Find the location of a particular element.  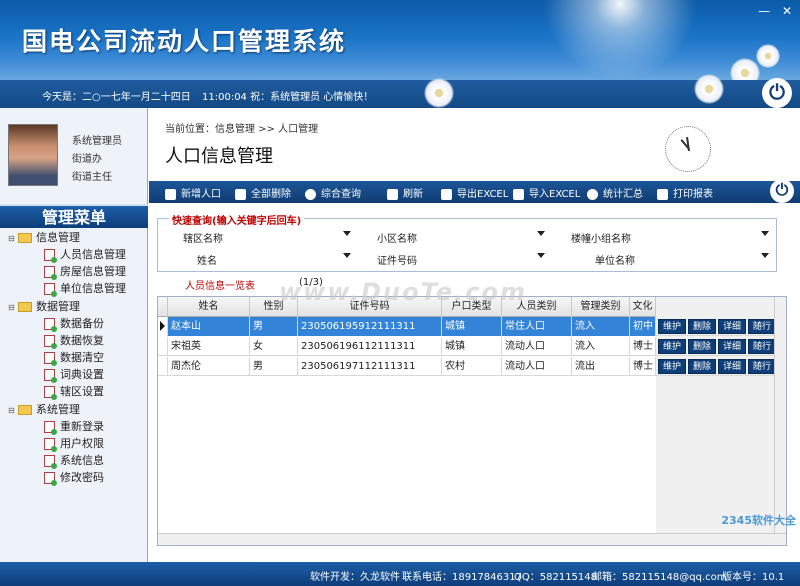

import-excel-button: 导入EXCEL is located at coordinates (546, 192).